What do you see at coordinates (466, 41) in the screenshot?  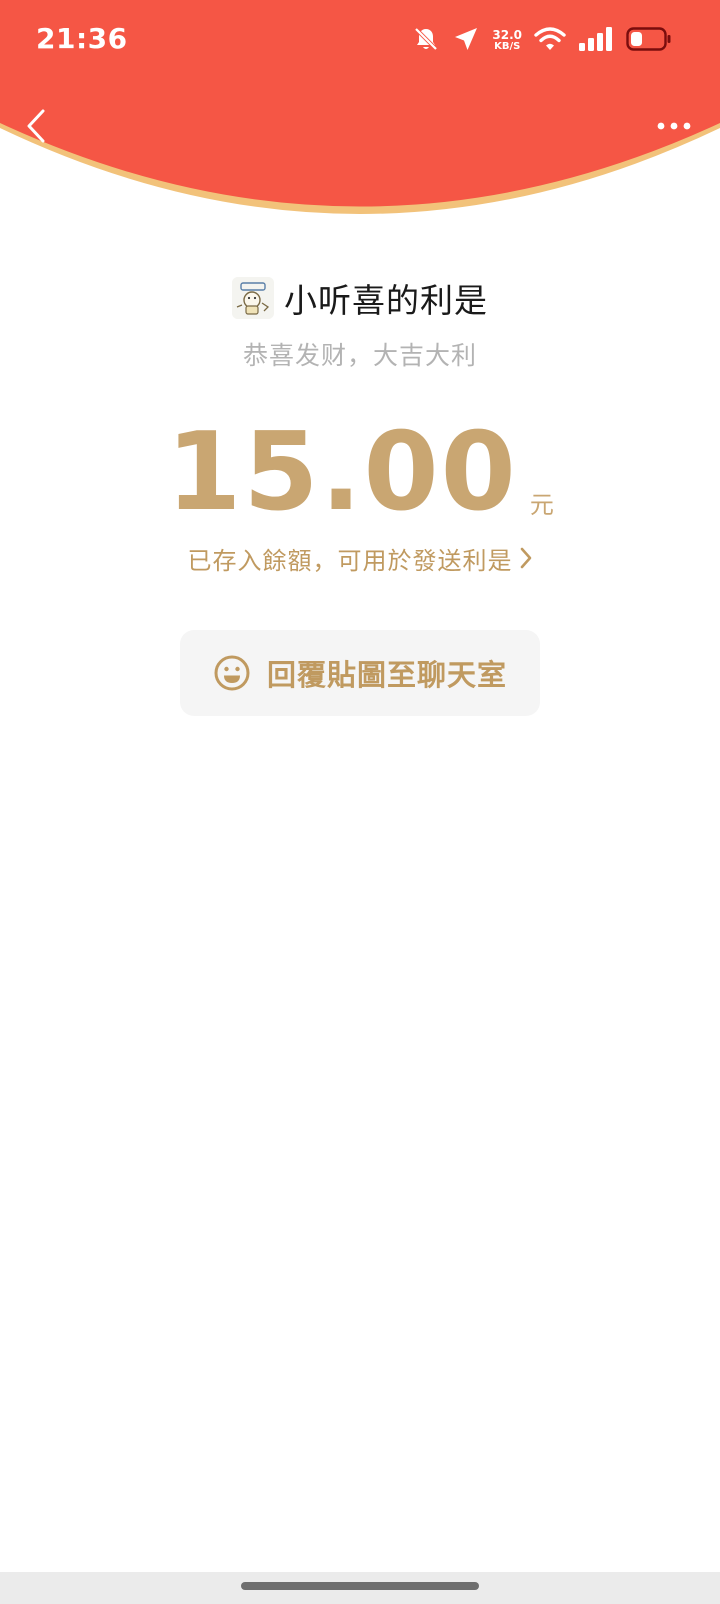 I see `location-arrow-icon` at bounding box center [466, 41].